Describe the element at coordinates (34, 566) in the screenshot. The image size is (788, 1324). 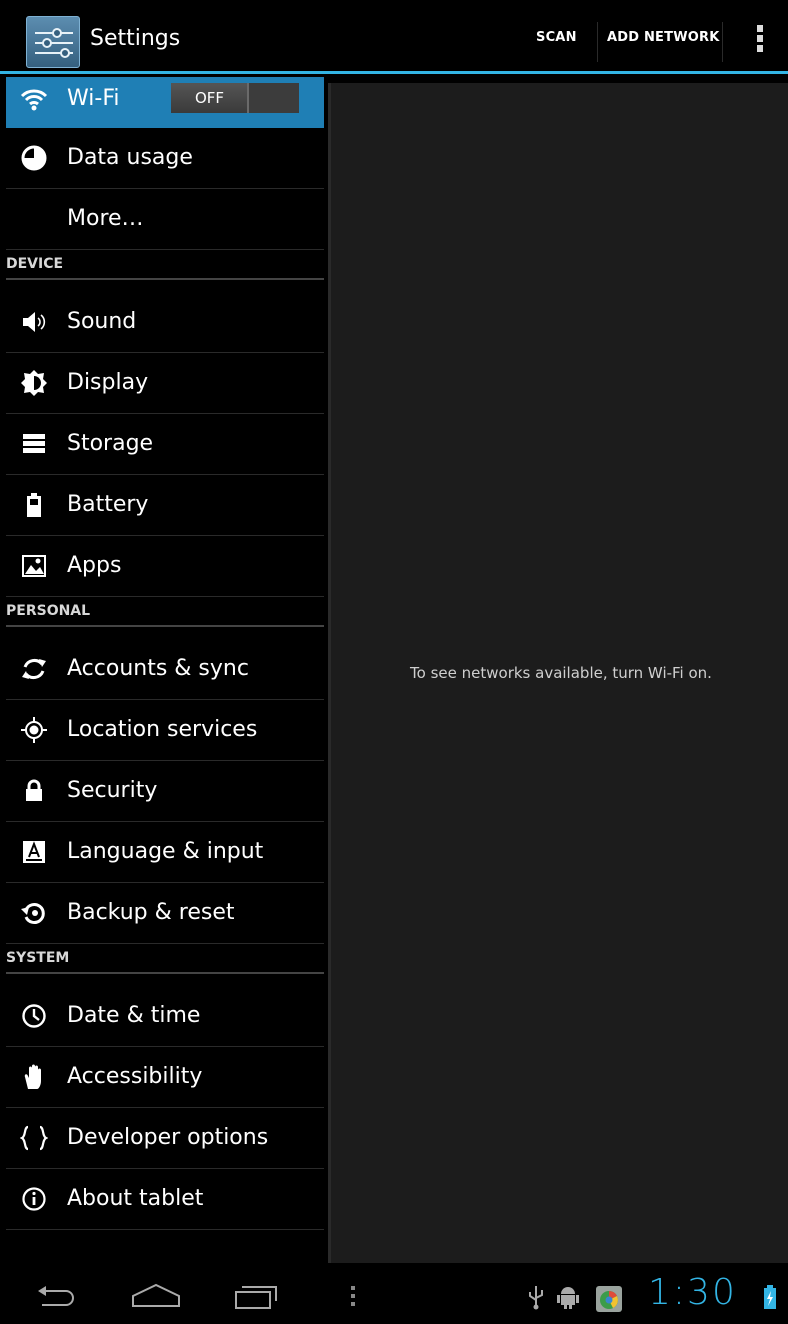
I see `apps-icon` at that location.